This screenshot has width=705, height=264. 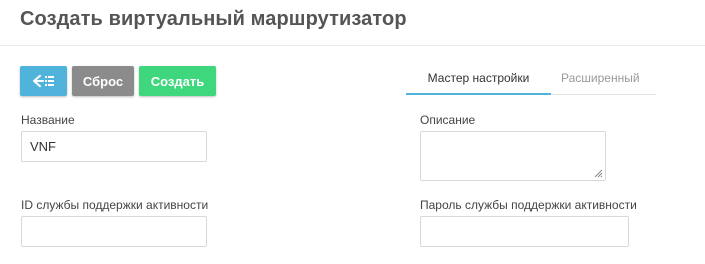 I want to click on tab-wizard: Мастер настройки, so click(x=478, y=83).